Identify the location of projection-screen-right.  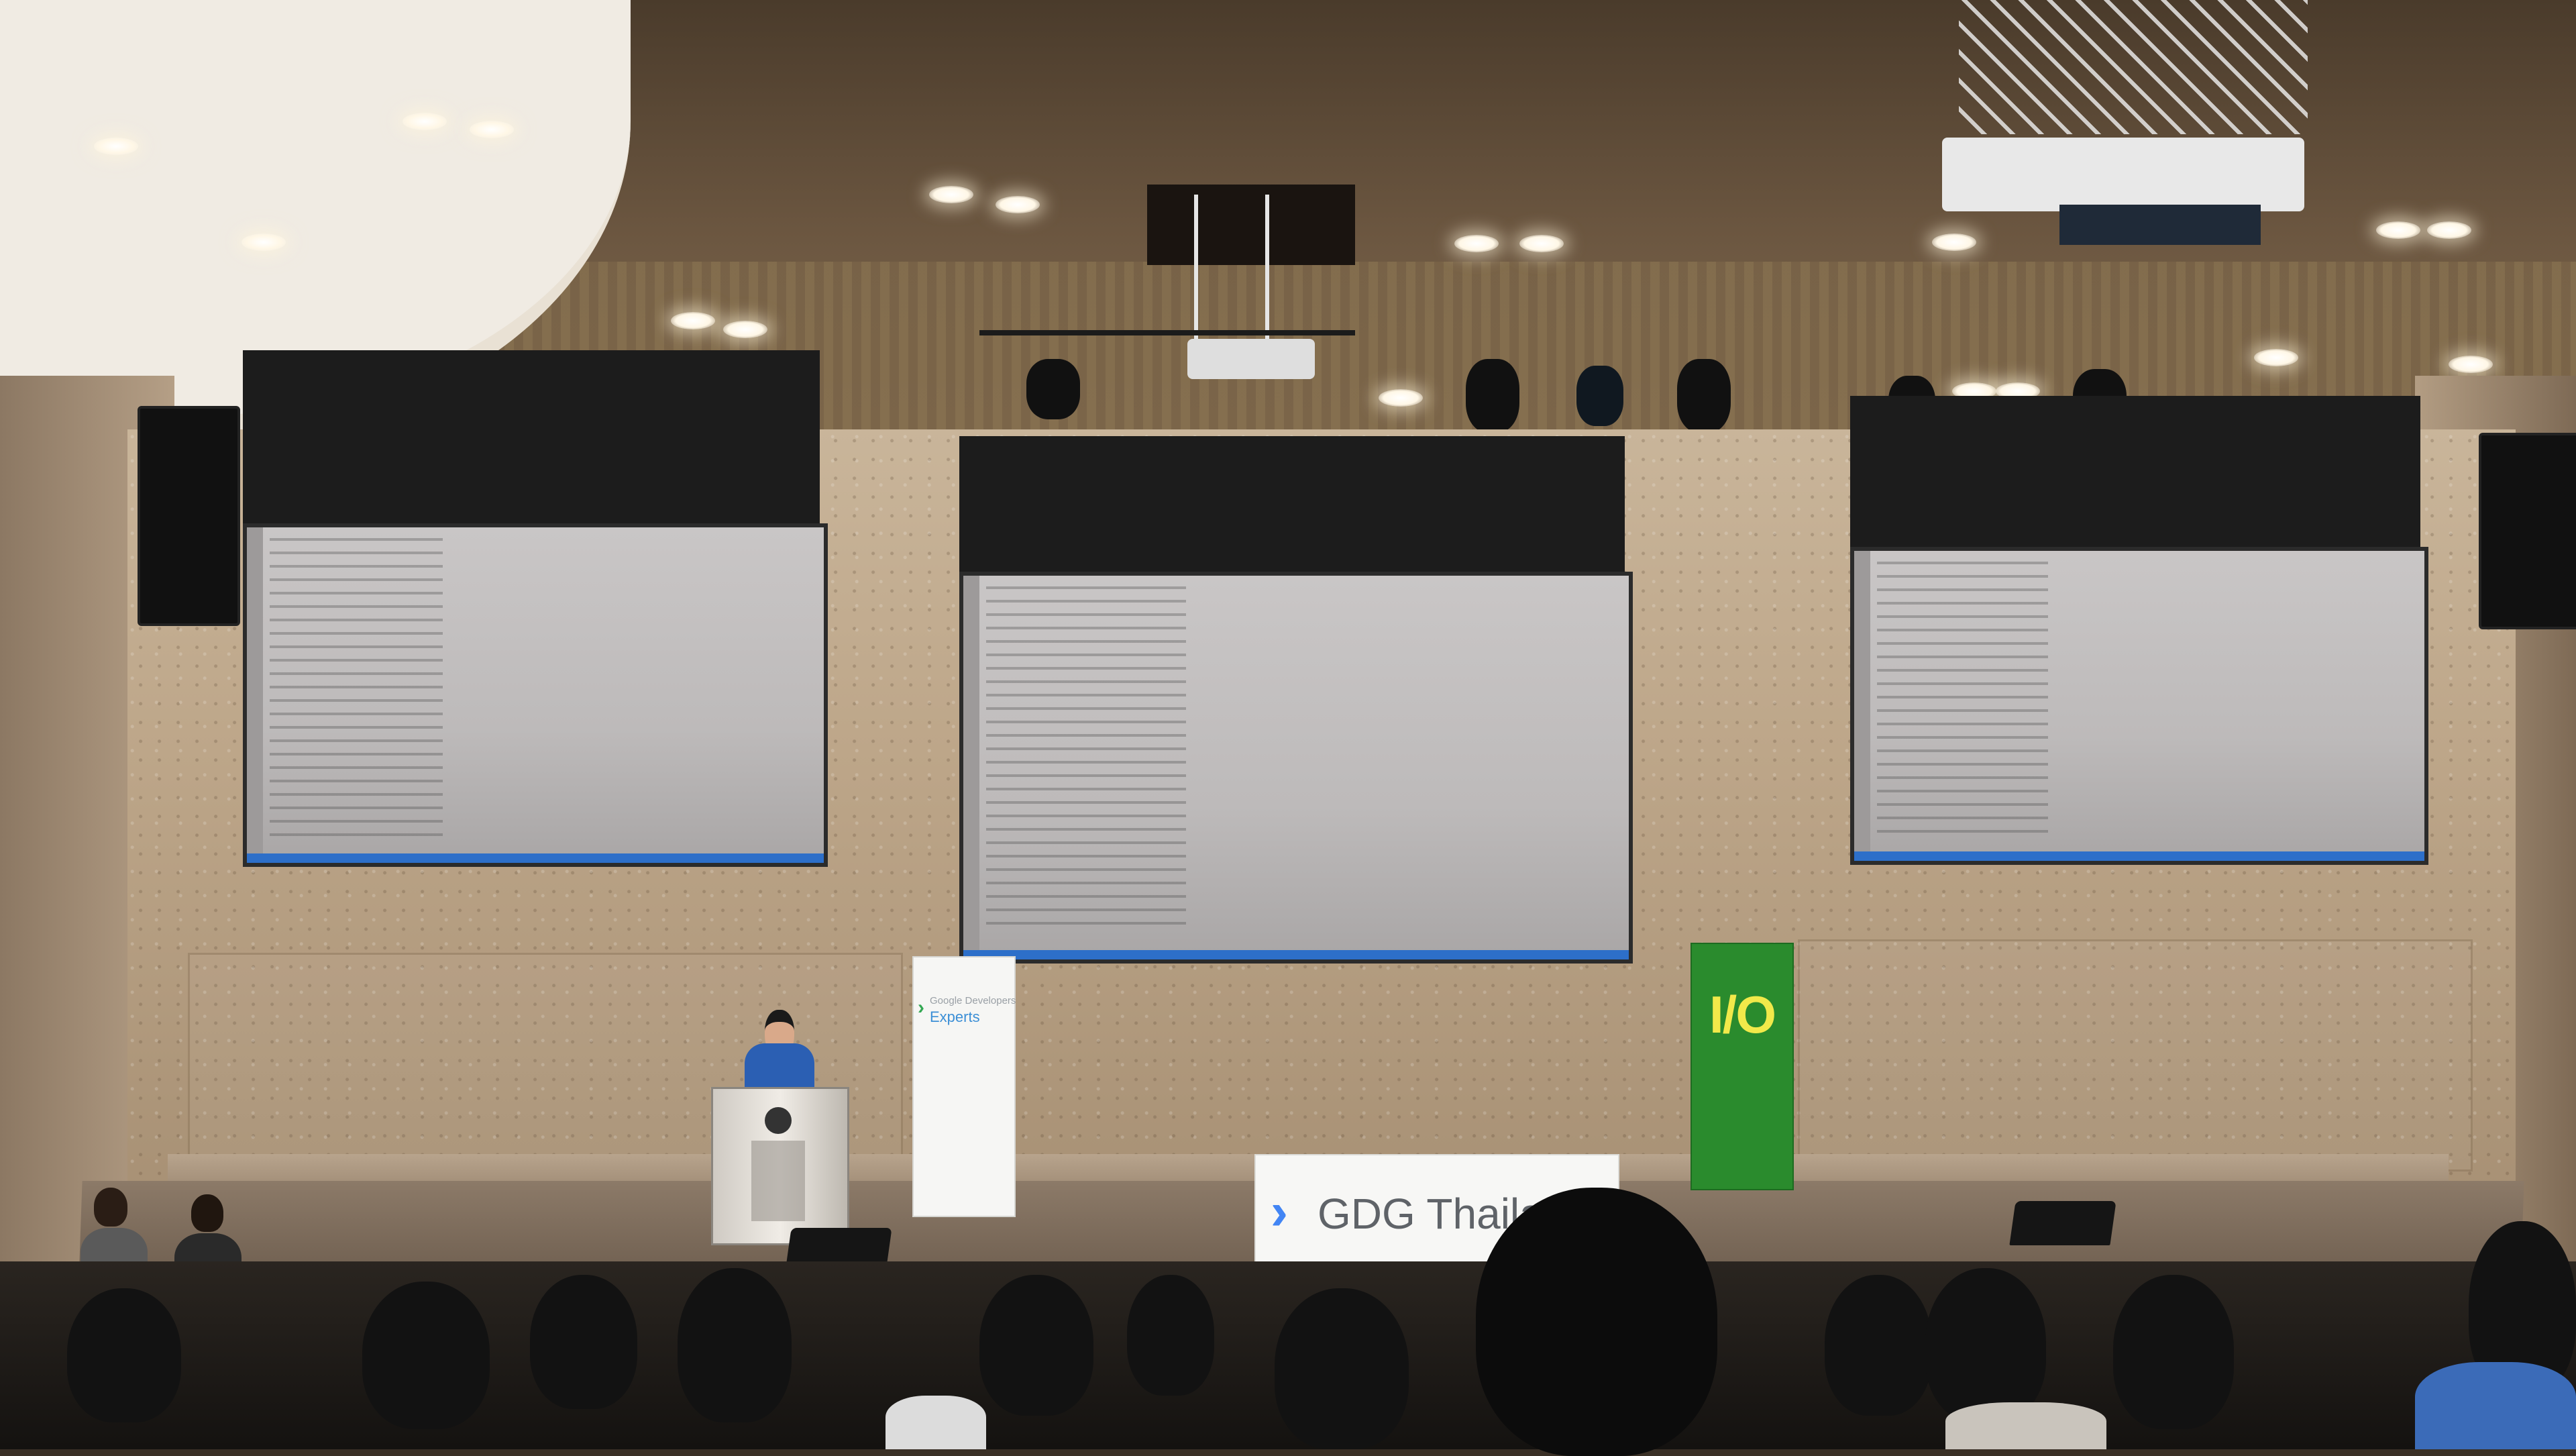
(2139, 706).